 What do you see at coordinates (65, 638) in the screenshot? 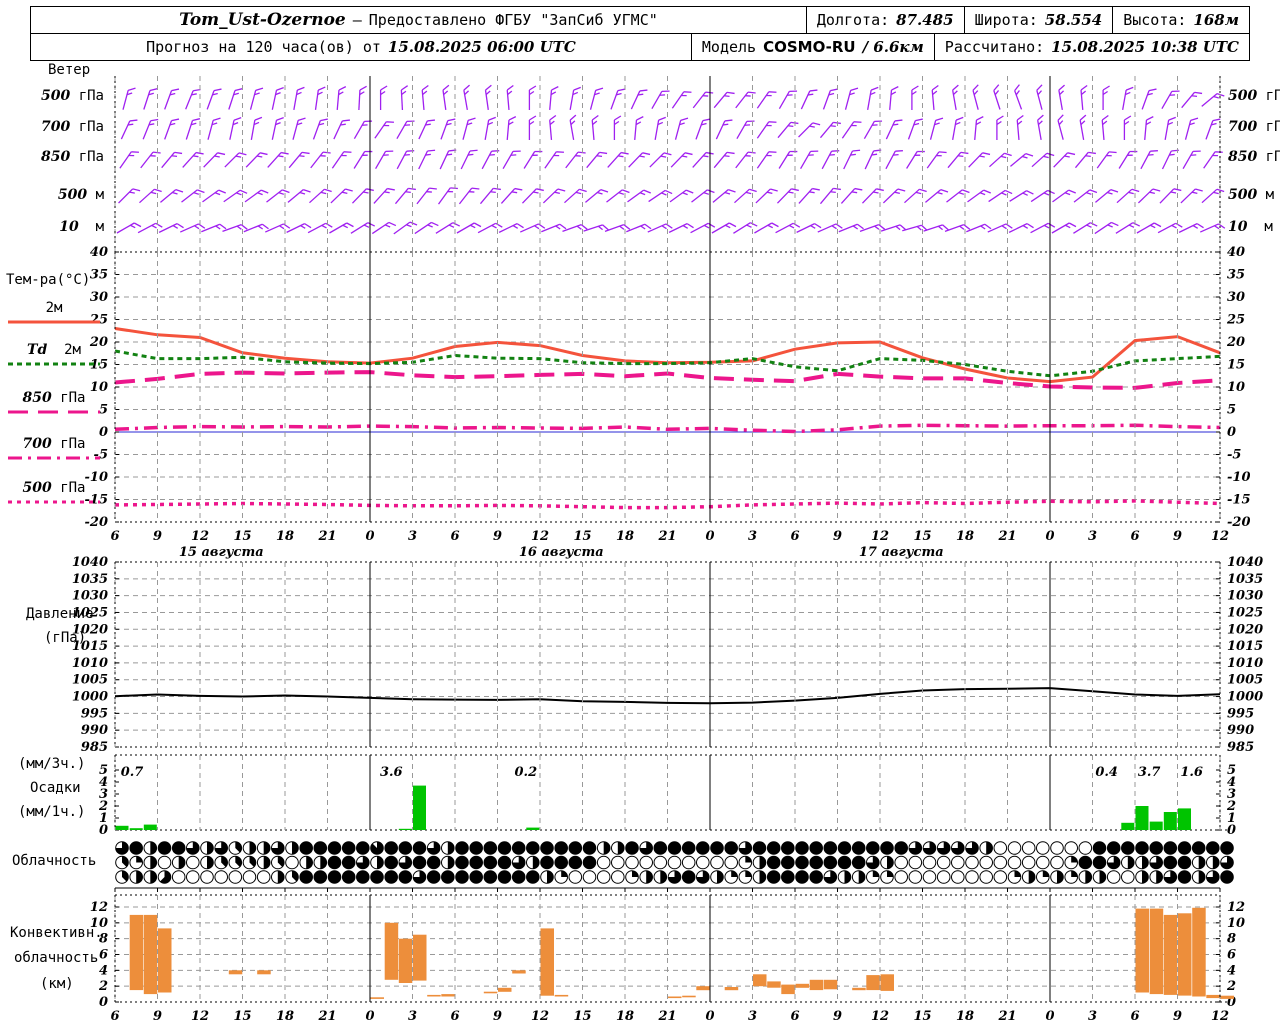
I see `pressure-unit-label: (гПа)` at bounding box center [65, 638].